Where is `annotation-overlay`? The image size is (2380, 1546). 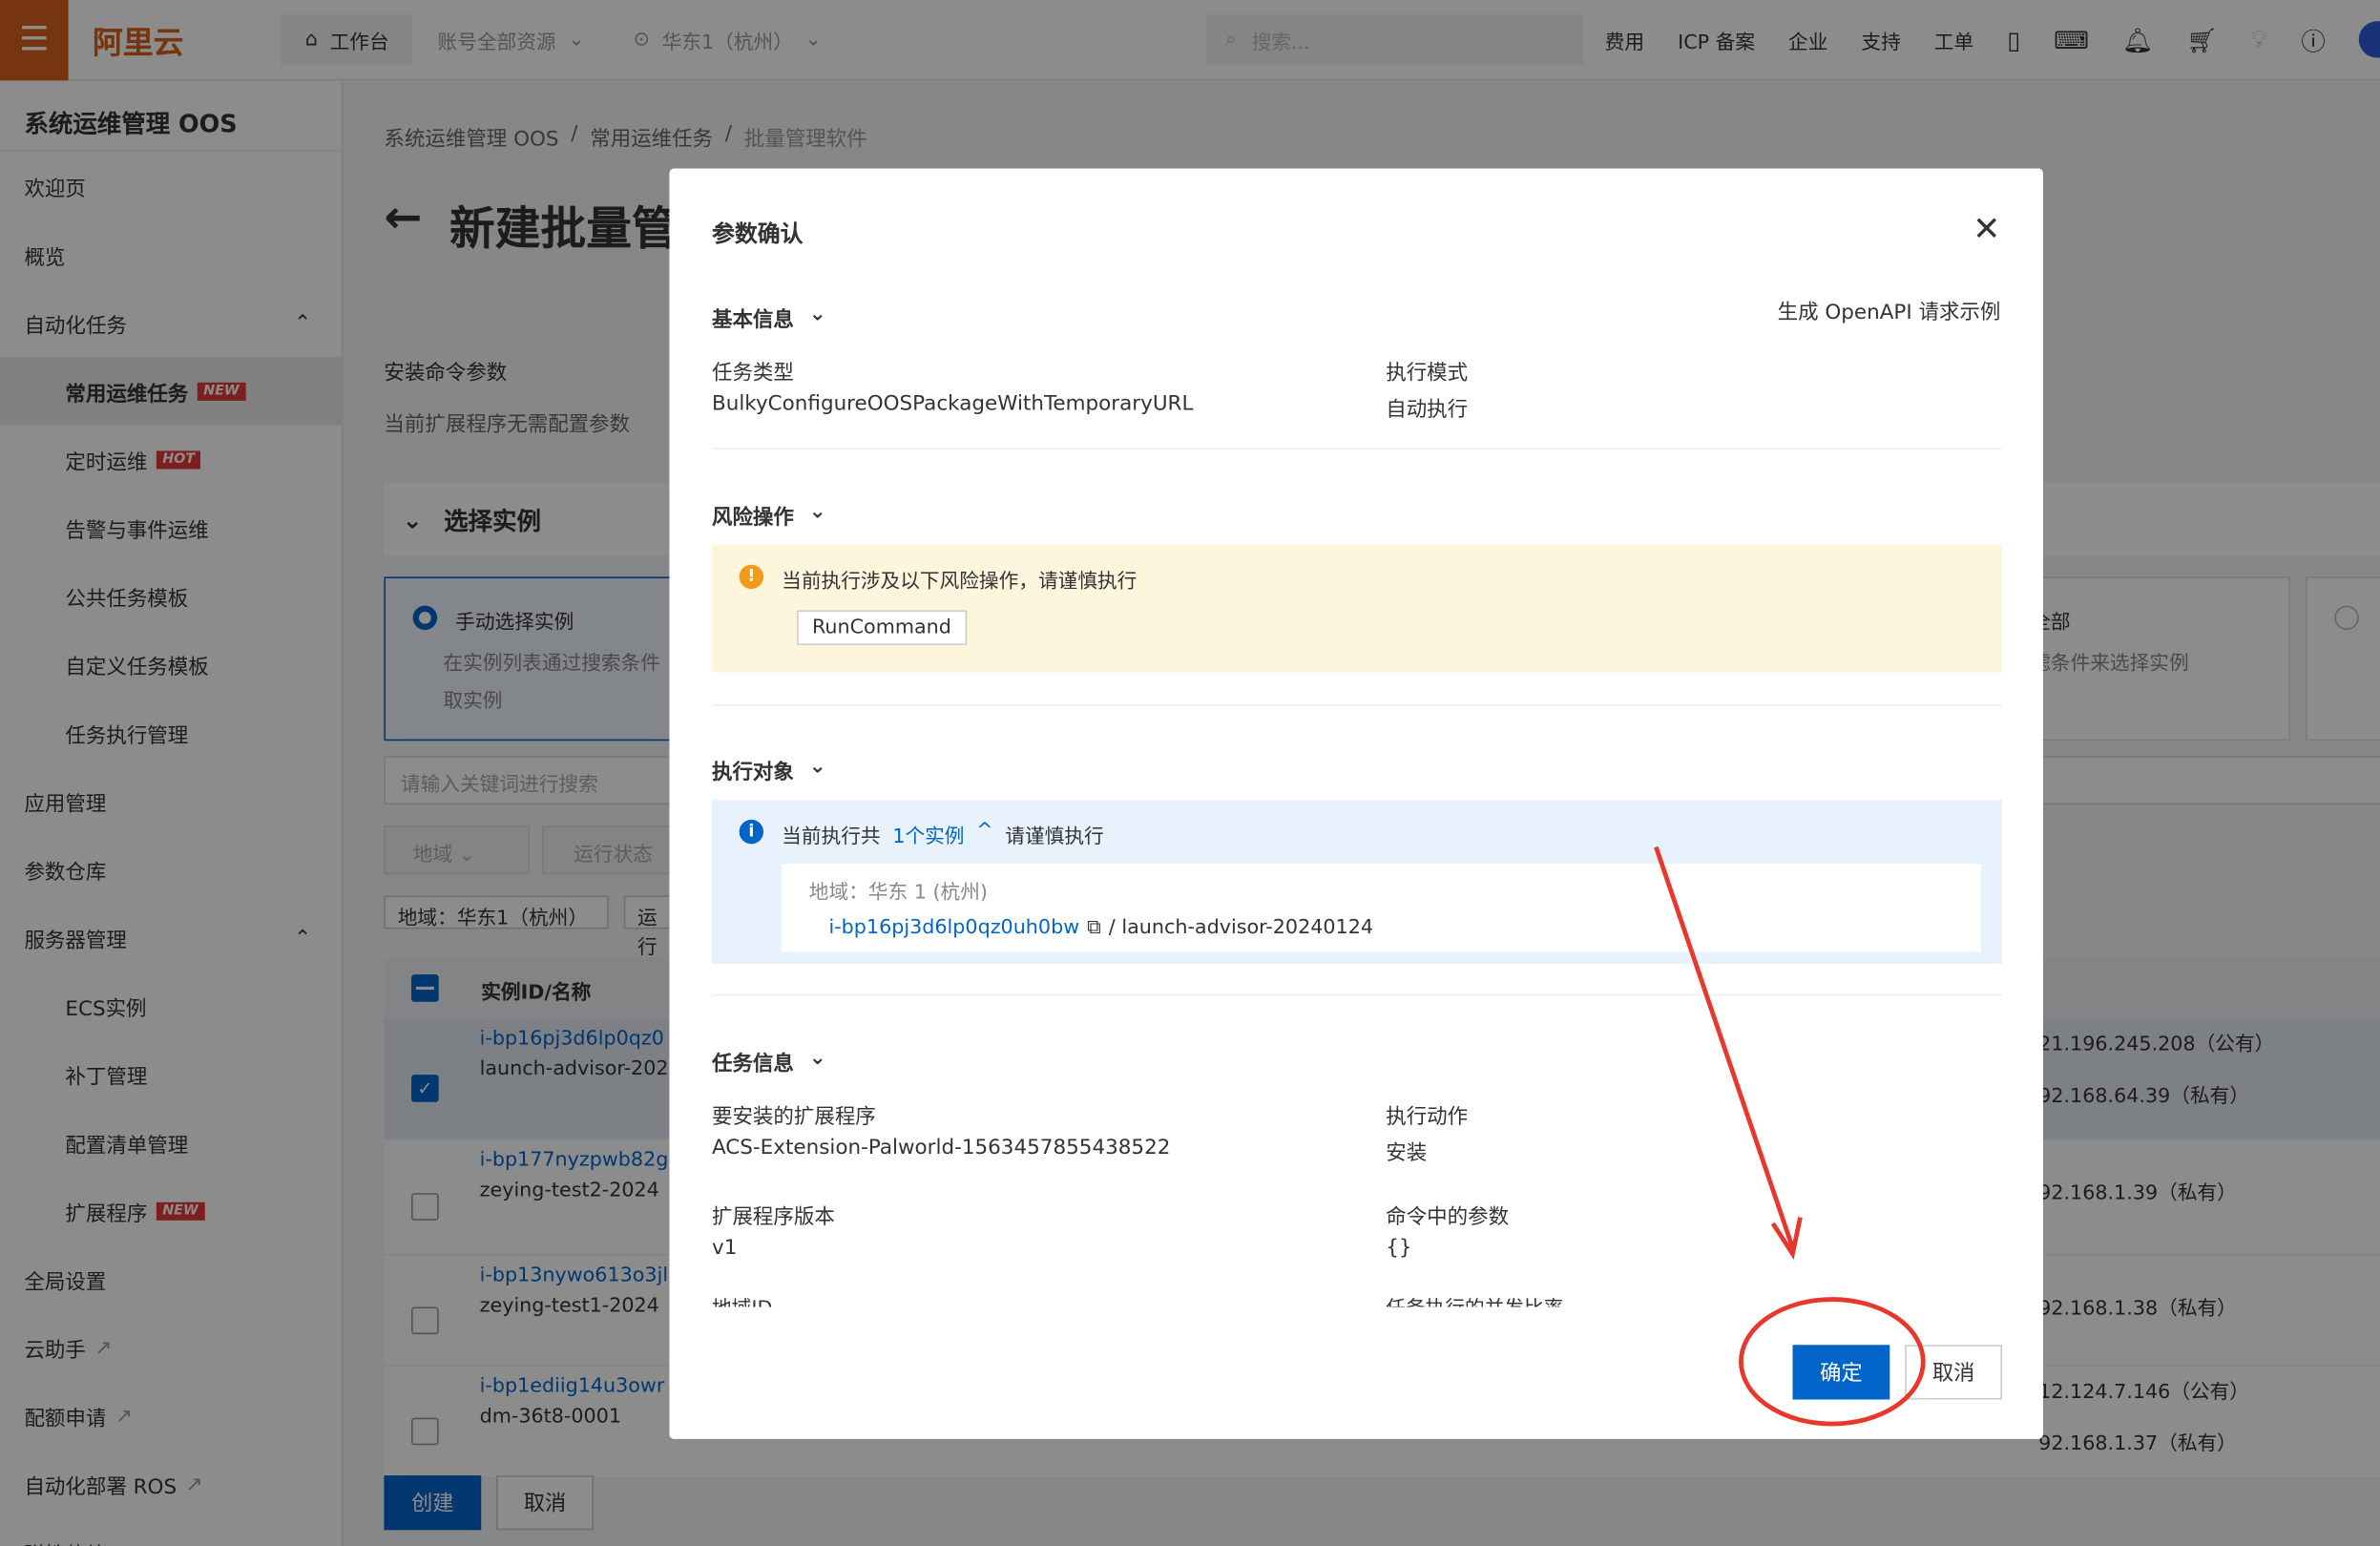 annotation-overlay is located at coordinates (1790, 1136).